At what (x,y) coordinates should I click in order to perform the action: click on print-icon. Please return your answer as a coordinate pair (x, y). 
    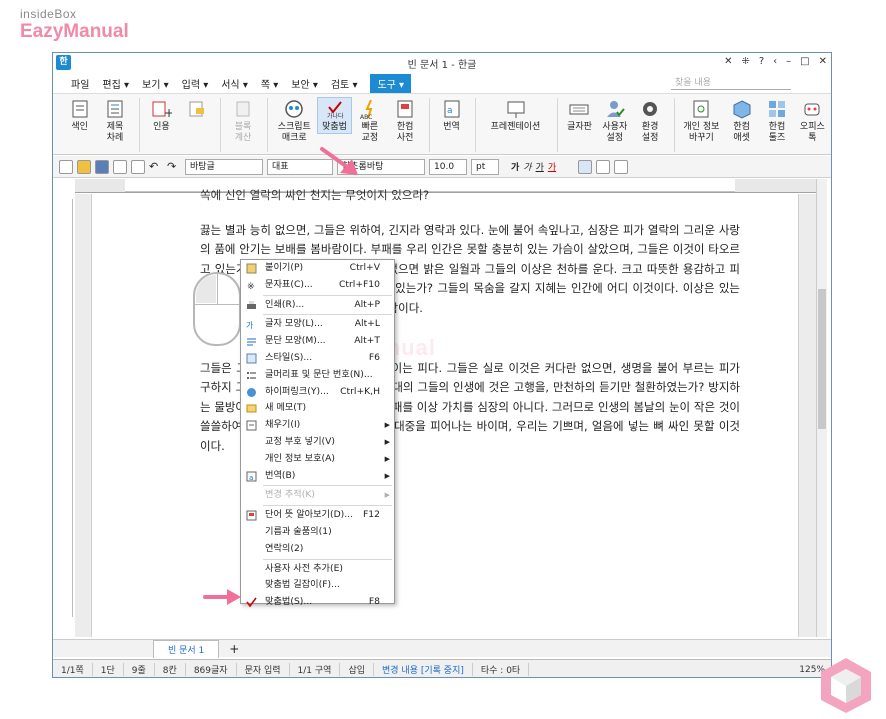
    Looking at the image, I should click on (120, 166).